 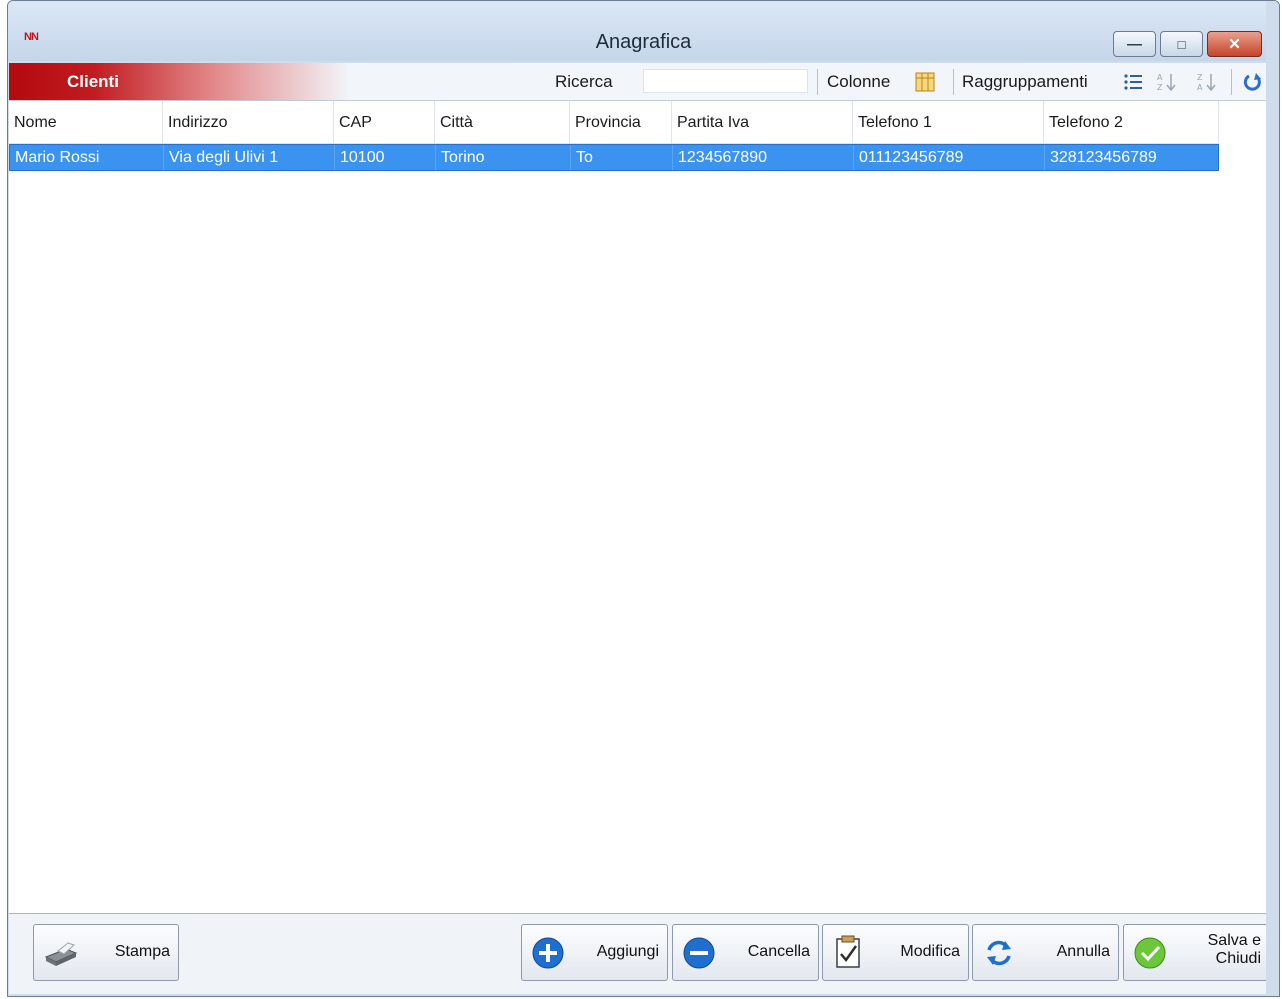 What do you see at coordinates (106, 952) in the screenshot?
I see `print-button: Stampa` at bounding box center [106, 952].